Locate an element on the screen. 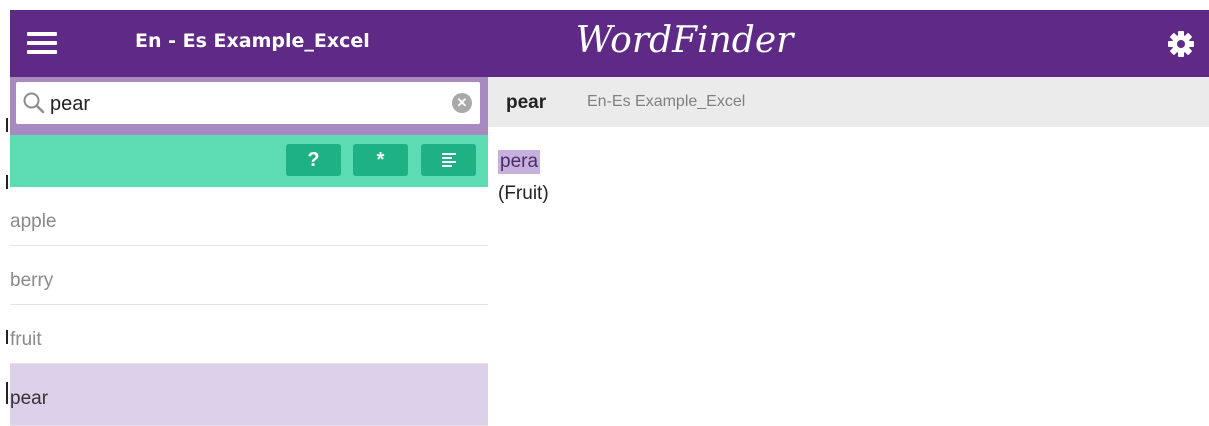 This screenshot has height=426, width=1209. question-icon: ? is located at coordinates (313, 160).